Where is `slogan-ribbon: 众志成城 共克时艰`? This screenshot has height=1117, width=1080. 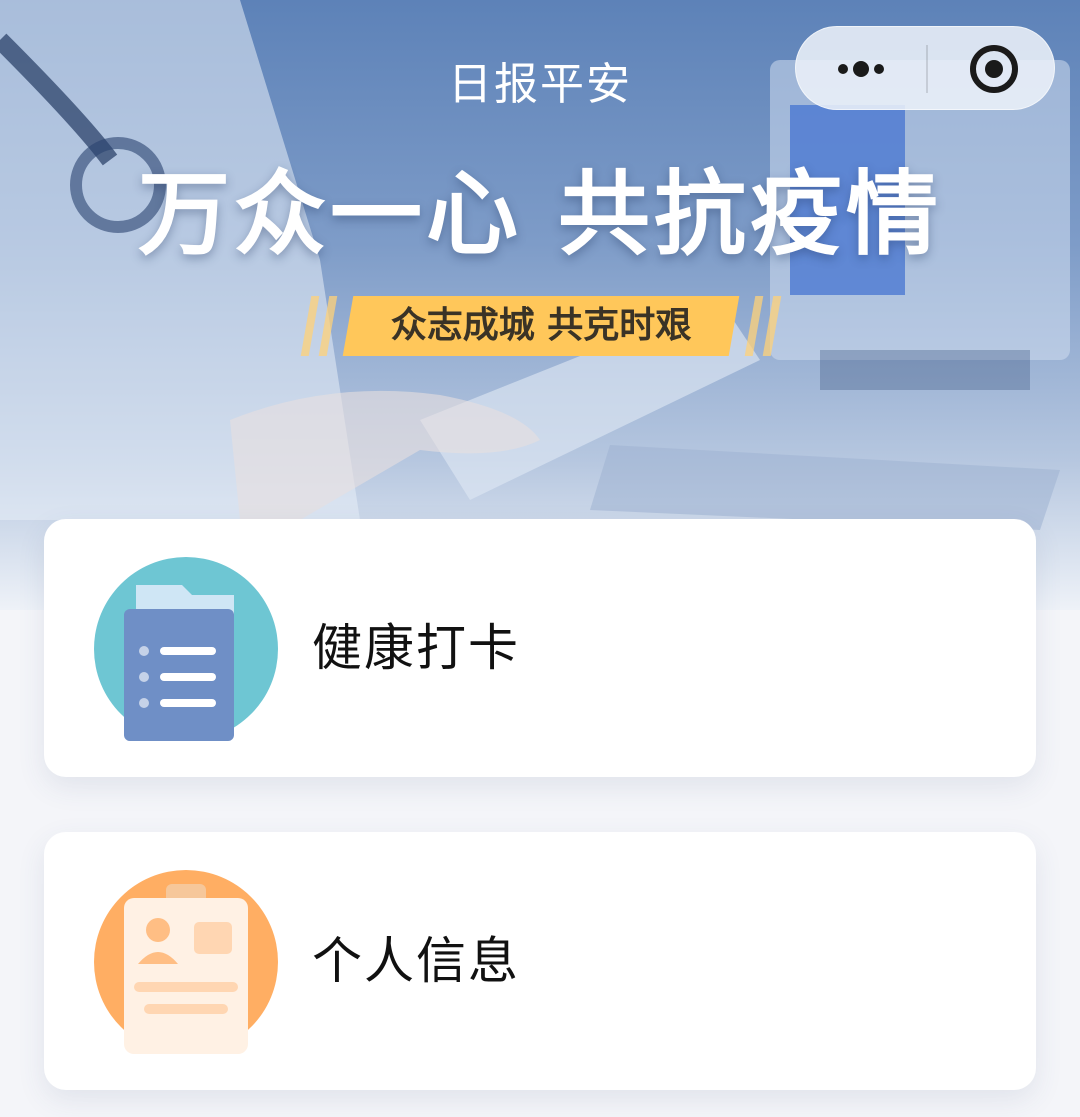 slogan-ribbon: 众志成城 共克时艰 is located at coordinates (541, 326).